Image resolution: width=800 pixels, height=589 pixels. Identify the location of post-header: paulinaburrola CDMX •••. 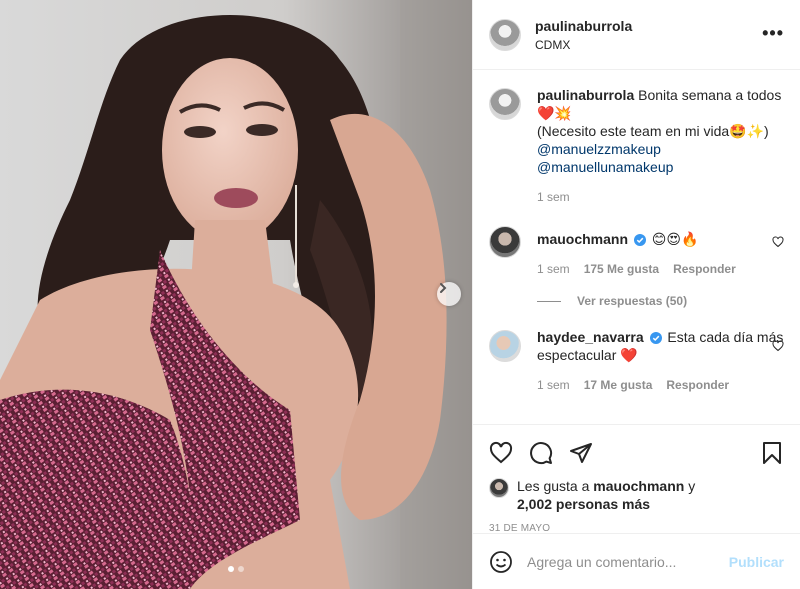
(636, 35).